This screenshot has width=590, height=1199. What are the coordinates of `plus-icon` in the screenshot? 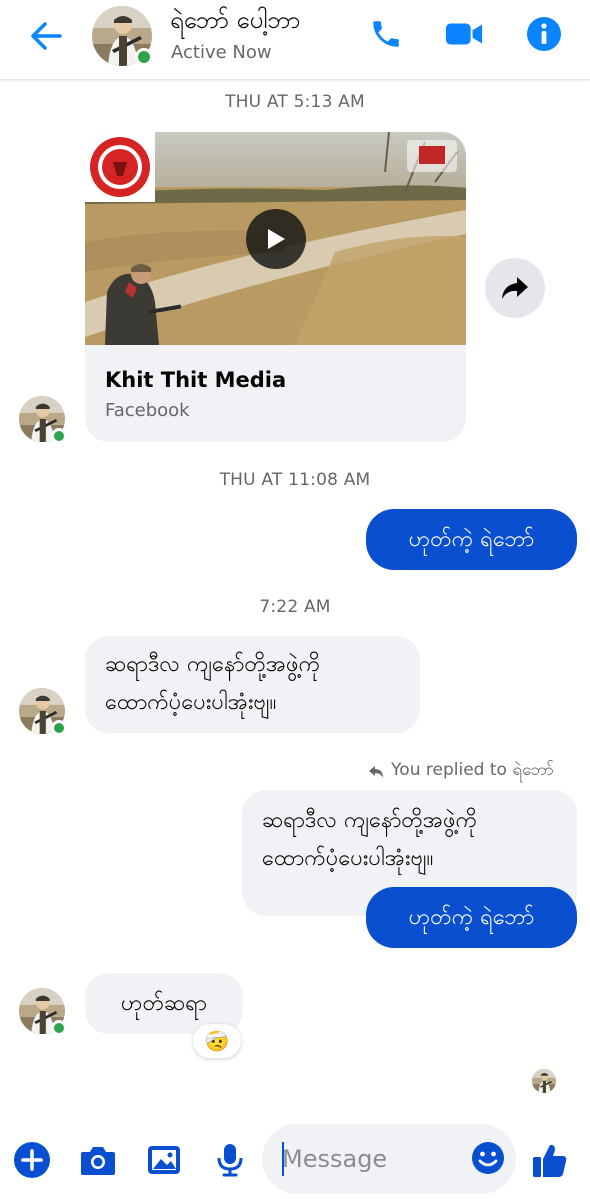 It's located at (32, 1160).